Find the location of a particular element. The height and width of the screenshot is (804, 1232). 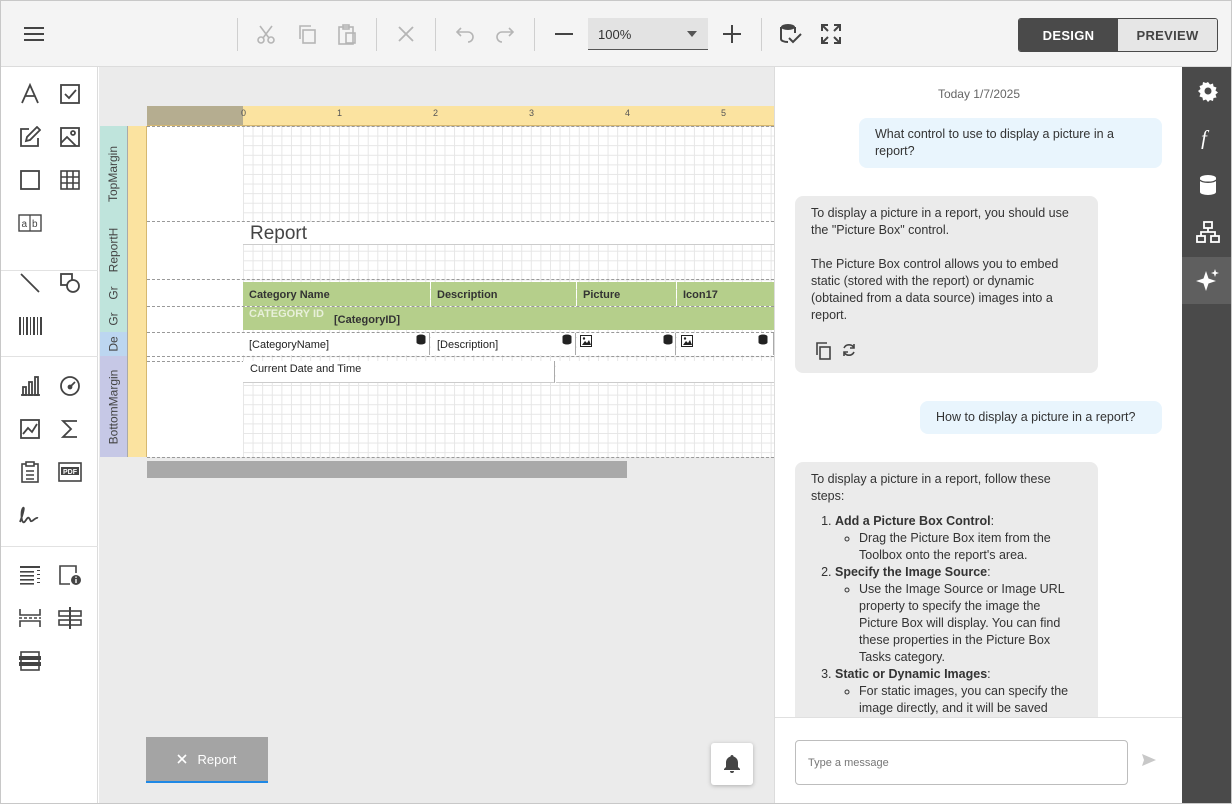

vertical-ruler is located at coordinates (137, 291).